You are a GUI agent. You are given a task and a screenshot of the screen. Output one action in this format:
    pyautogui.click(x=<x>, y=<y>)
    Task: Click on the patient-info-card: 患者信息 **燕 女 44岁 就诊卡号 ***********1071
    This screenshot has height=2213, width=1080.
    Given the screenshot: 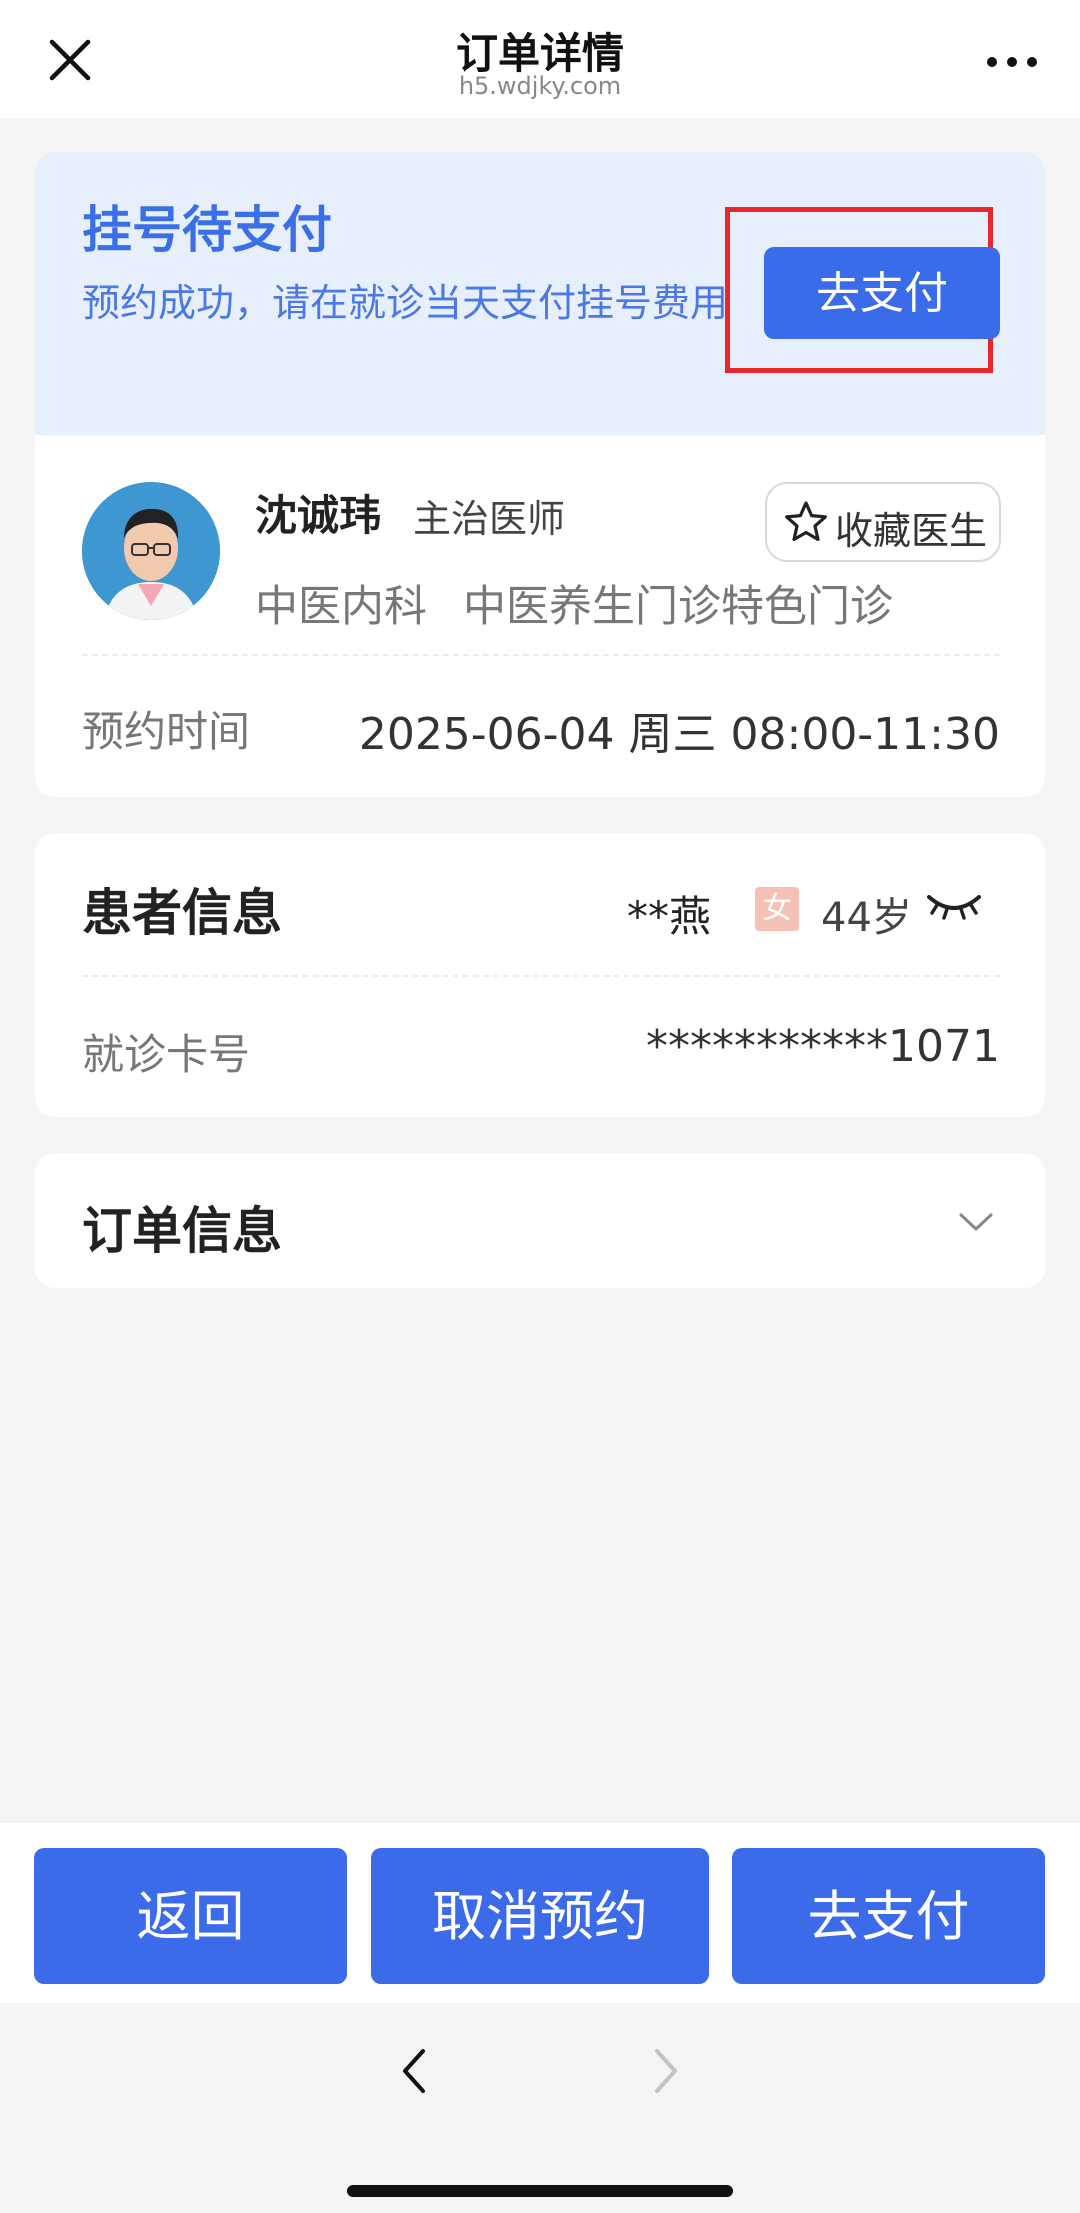 What is the action you would take?
    pyautogui.click(x=540, y=975)
    